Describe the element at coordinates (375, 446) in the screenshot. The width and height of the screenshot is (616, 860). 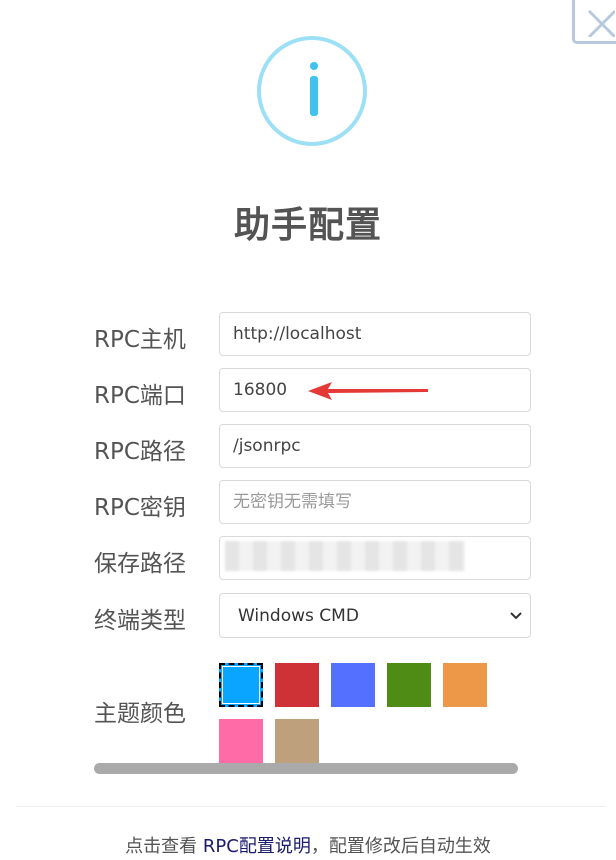
I see `rpc-path-input` at that location.